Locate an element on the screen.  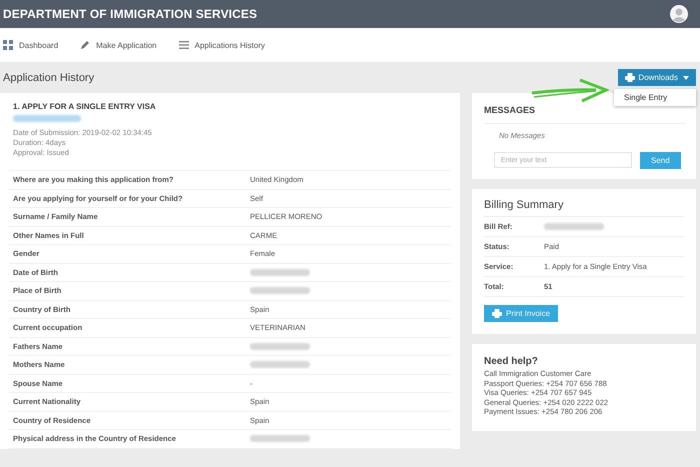
downloads-button: Downloads is located at coordinates (657, 77).